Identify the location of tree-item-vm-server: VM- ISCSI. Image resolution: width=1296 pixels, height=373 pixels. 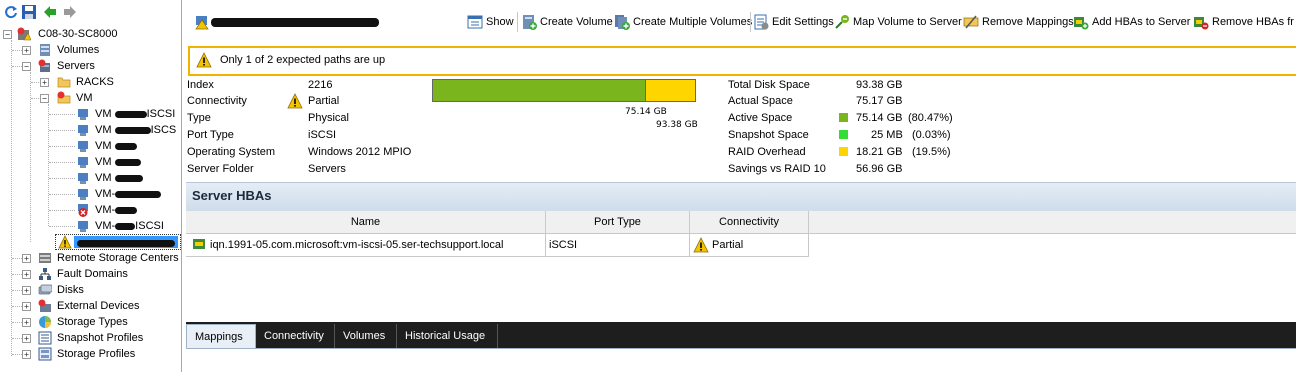
(90, 226).